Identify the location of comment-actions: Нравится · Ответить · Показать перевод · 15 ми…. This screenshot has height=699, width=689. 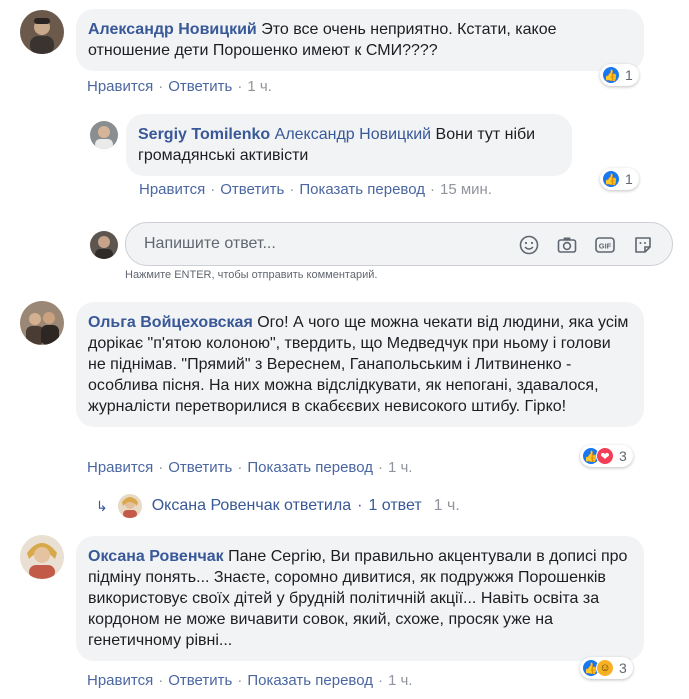
(315, 189).